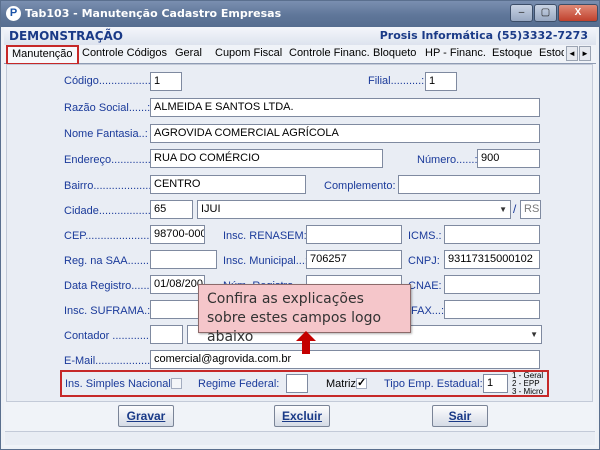 Image resolution: width=600 pixels, height=450 pixels. Describe the element at coordinates (111, 236) in the screenshot. I see `cep-label: CEP.......................:` at that location.